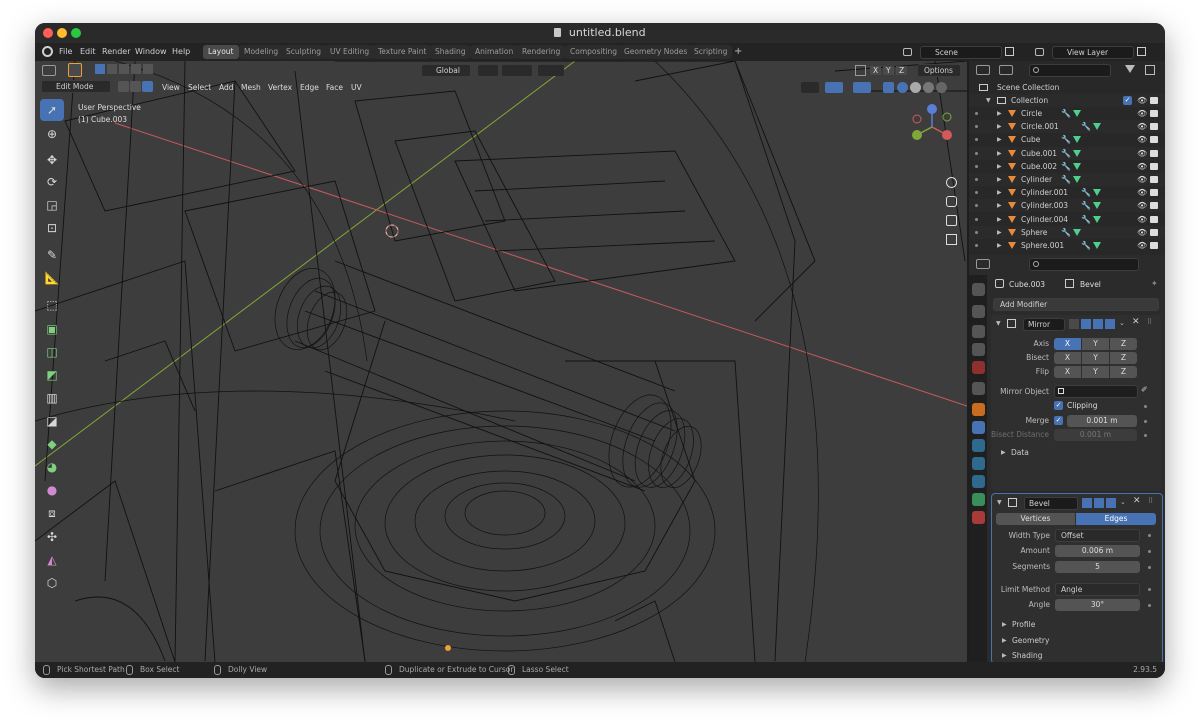  Describe the element at coordinates (1093, 52) in the screenshot. I see `view-layer-field: View Layer` at that location.